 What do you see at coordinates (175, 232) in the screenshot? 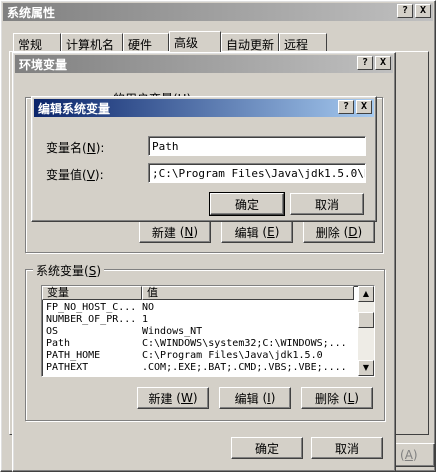
I see `user-new-button: 新建 (N)` at bounding box center [175, 232].